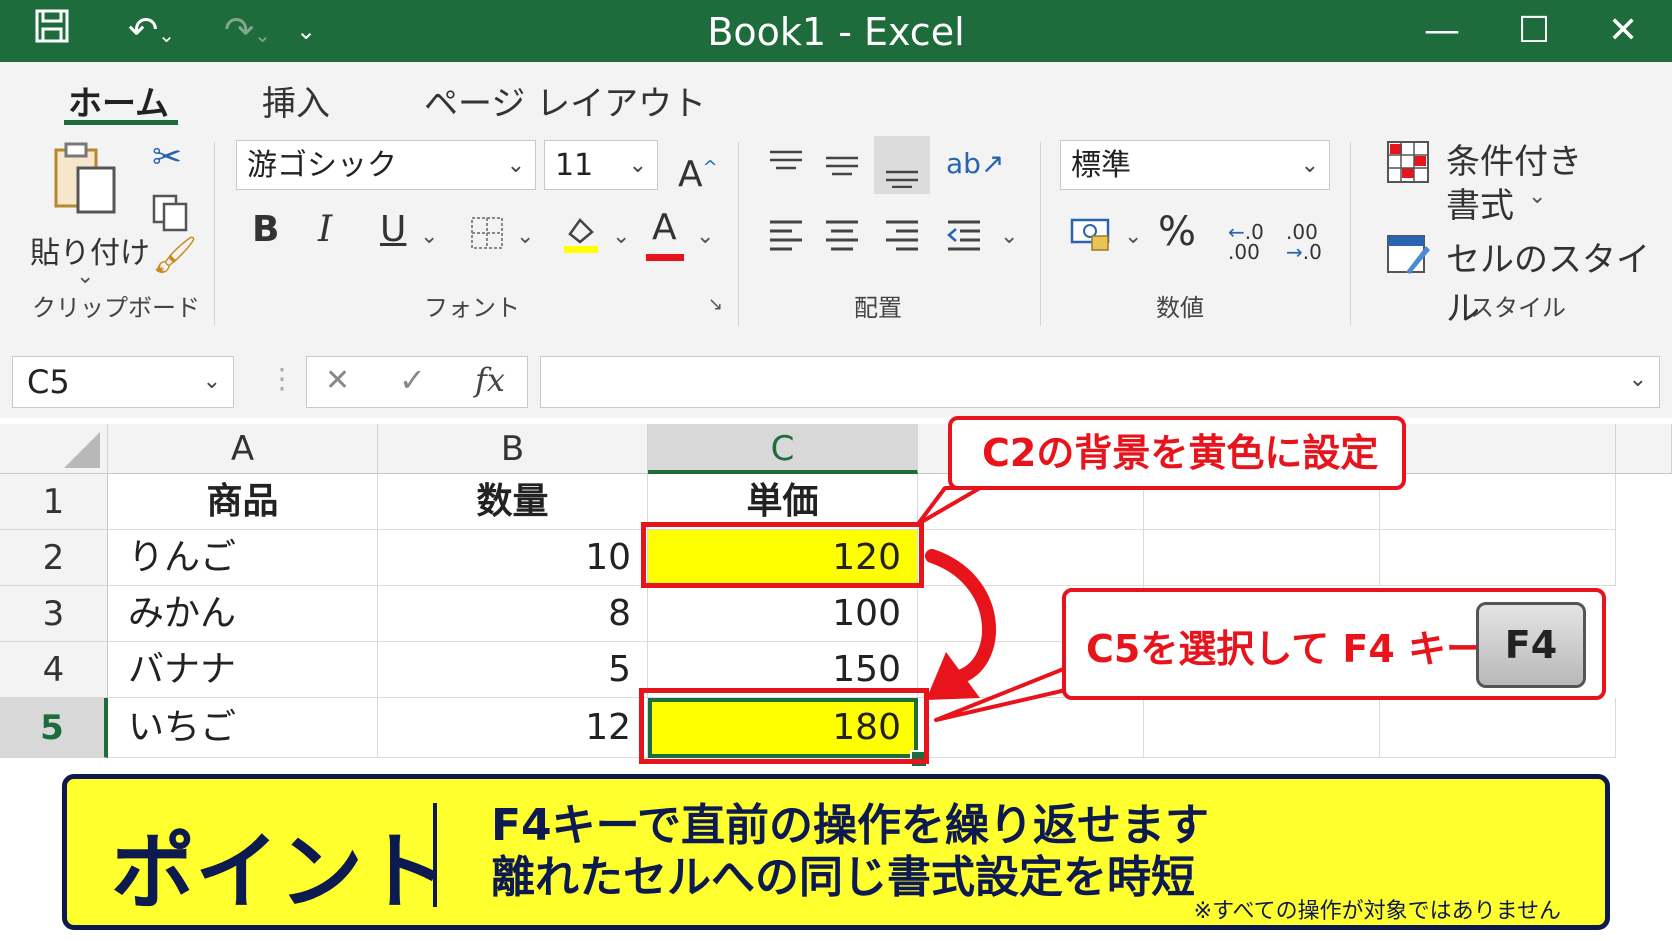 Image resolution: width=1672 pixels, height=941 pixels. I want to click on callout-c5-f4: C5を選択して F4 キー F4, so click(1334, 644).